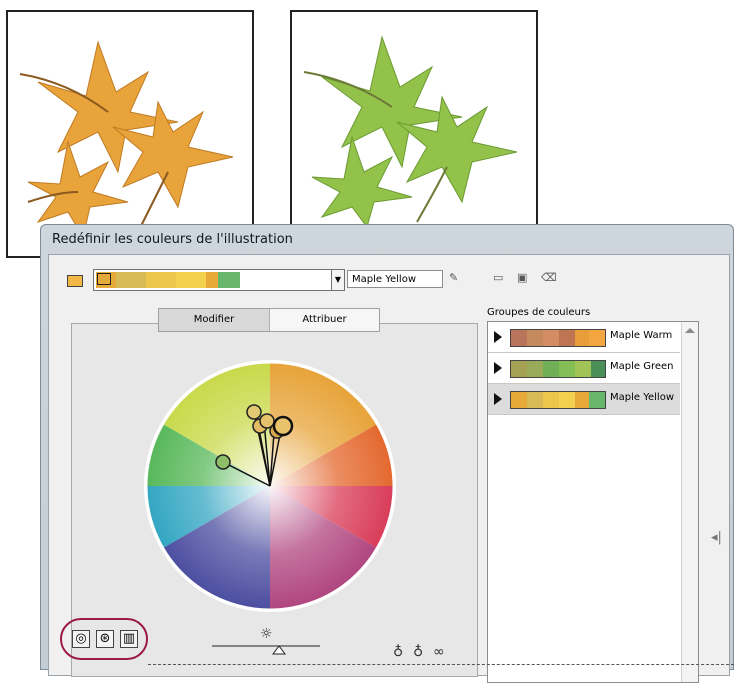 The height and width of the screenshot is (683, 734). I want to click on smooth-wheel-icon: ◎, so click(81, 639).